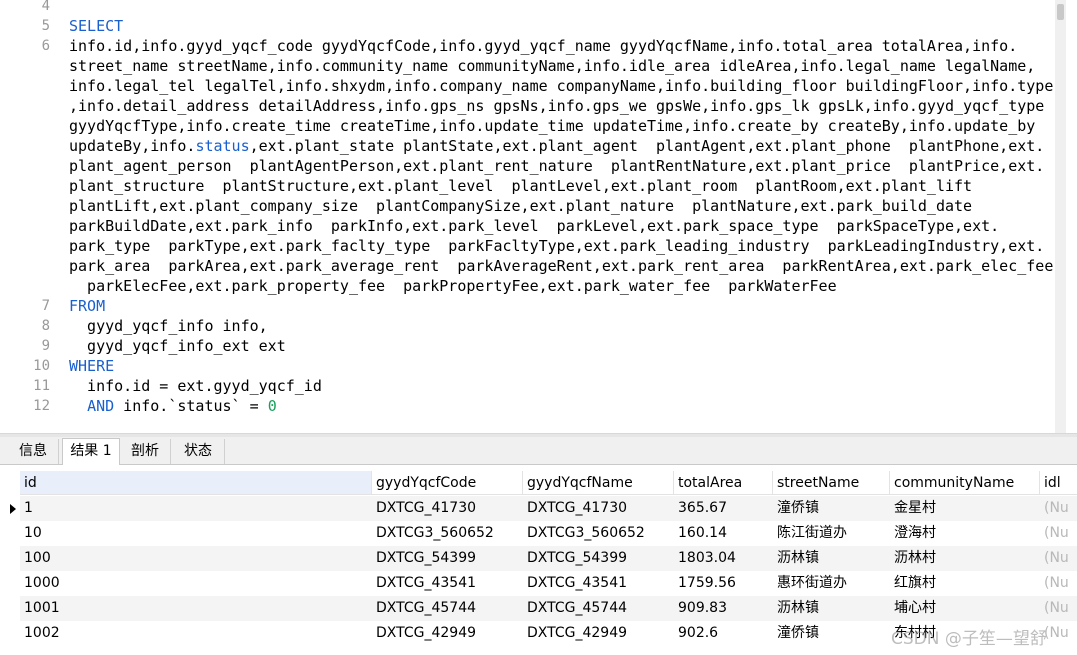  Describe the element at coordinates (196, 633) in the screenshot. I see `table-cell: 1002` at that location.